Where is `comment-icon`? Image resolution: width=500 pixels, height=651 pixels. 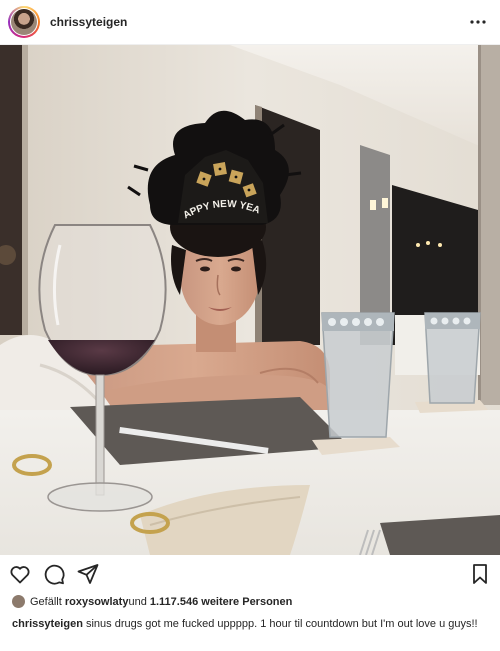
comment-icon is located at coordinates (54, 574).